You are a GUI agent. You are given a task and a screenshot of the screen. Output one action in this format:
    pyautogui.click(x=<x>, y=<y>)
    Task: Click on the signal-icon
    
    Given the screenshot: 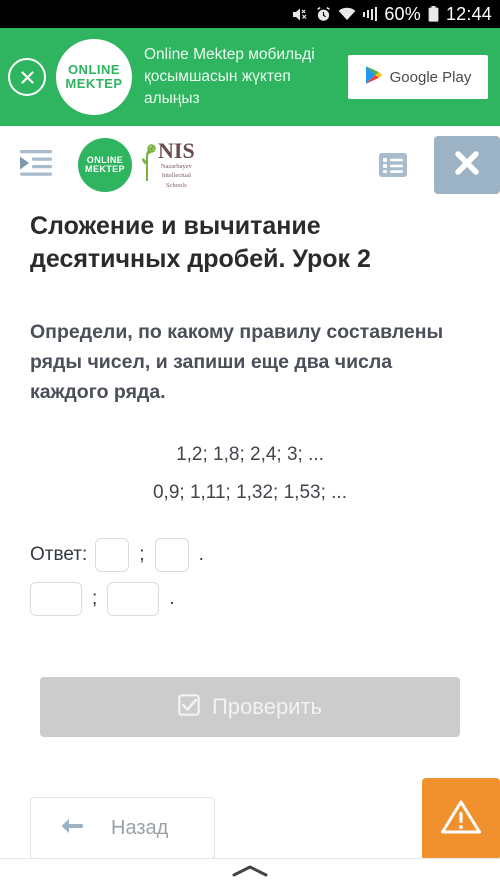 What is the action you would take?
    pyautogui.click(x=370, y=14)
    